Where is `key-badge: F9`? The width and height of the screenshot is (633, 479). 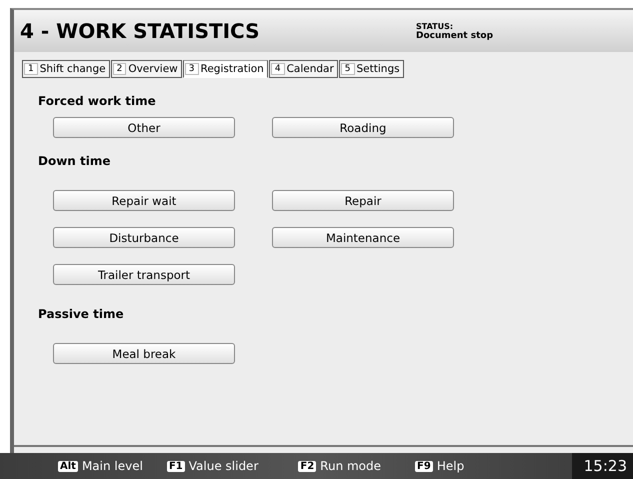
key-badge: F9 is located at coordinates (424, 466).